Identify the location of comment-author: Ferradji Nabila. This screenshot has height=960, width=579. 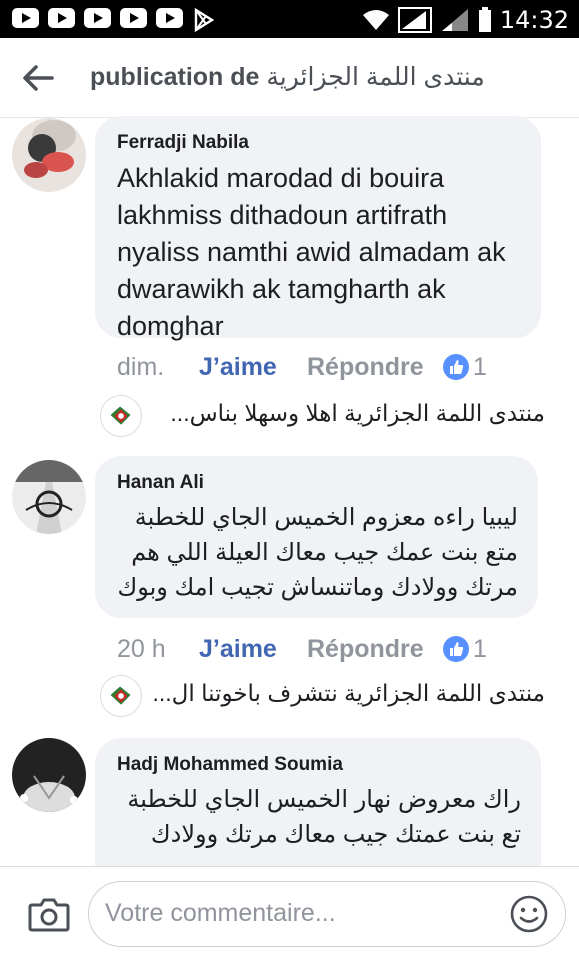
(319, 143).